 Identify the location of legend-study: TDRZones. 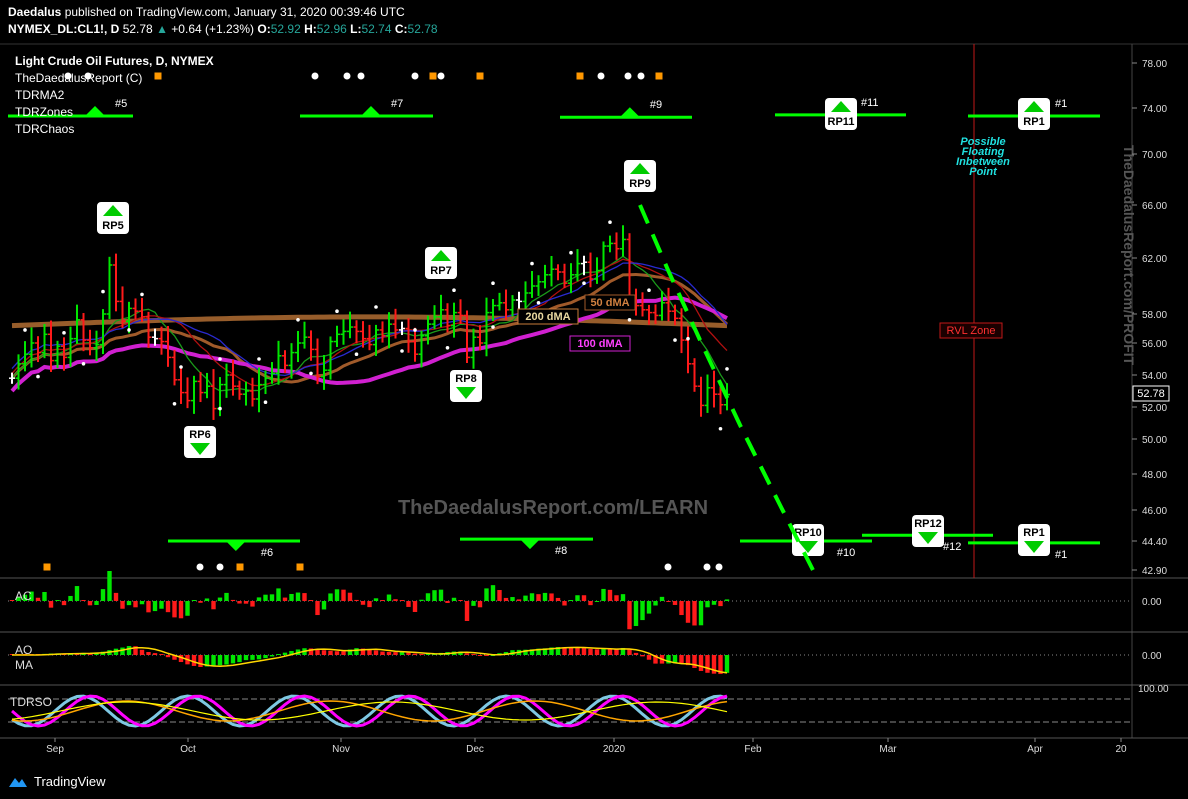
(114, 112).